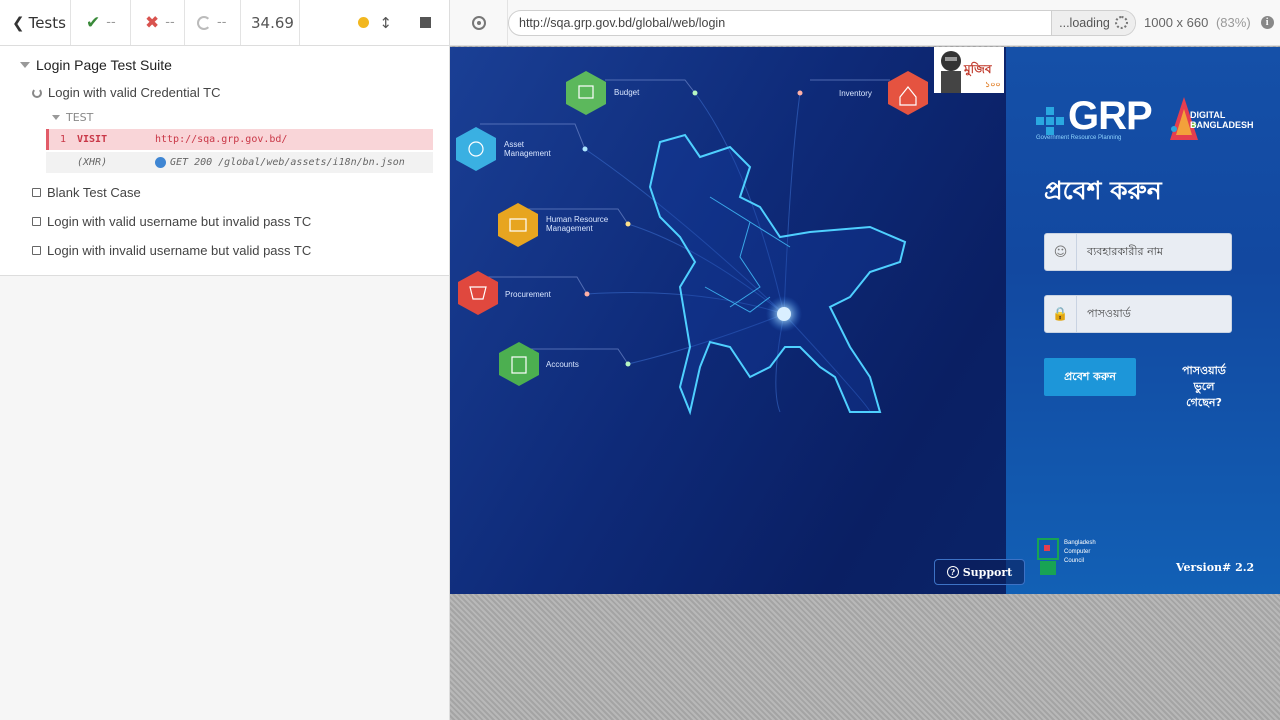 The image size is (1280, 720). Describe the element at coordinates (1061, 252) in the screenshot. I see `user-icon: ☺` at that location.